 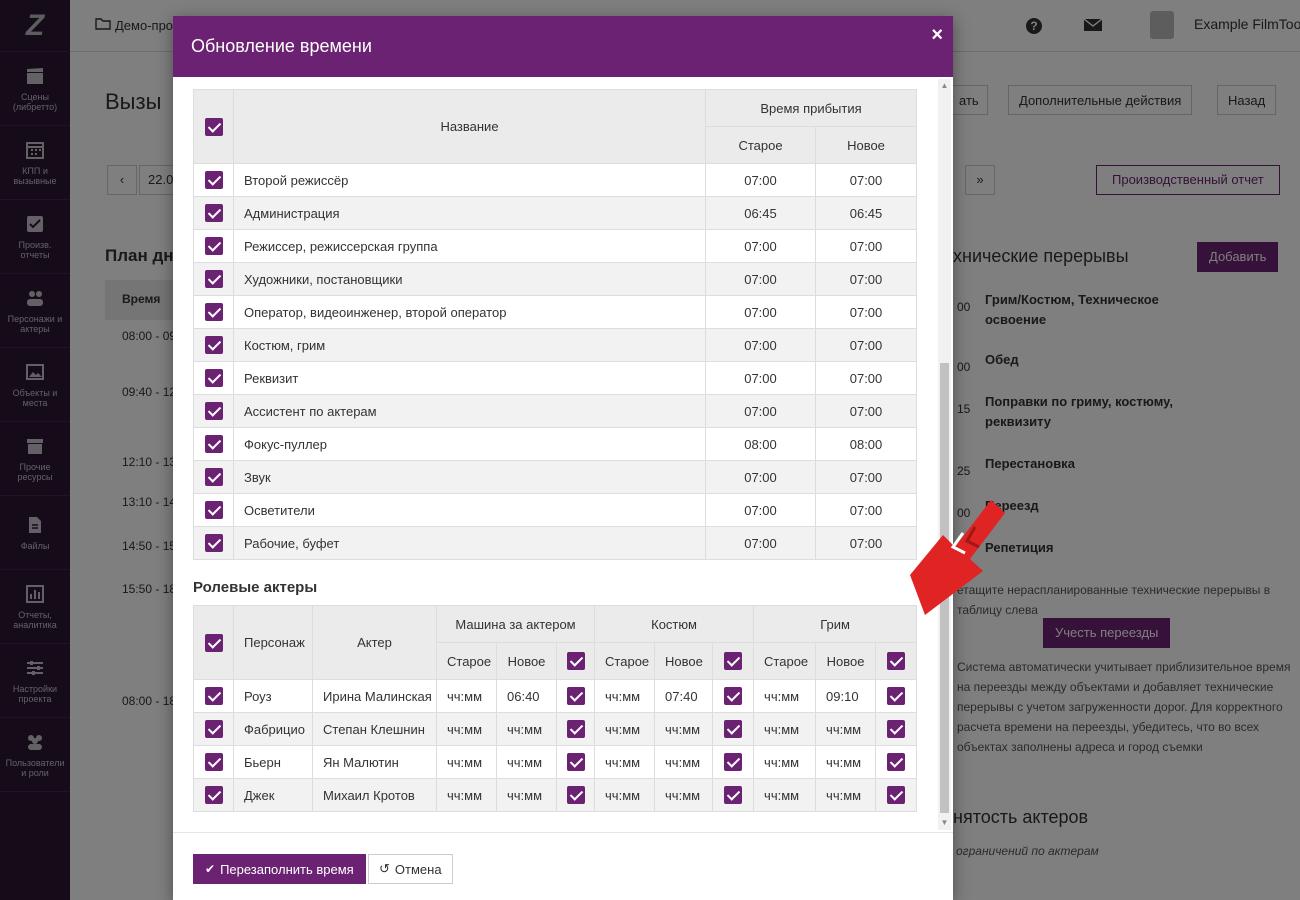 I want to click on crew-name: Администрация, so click(x=469, y=213).